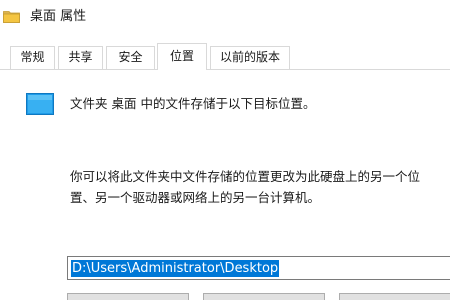 The image size is (450, 300). Describe the element at coordinates (11, 15) in the screenshot. I see `folder-icon` at that location.